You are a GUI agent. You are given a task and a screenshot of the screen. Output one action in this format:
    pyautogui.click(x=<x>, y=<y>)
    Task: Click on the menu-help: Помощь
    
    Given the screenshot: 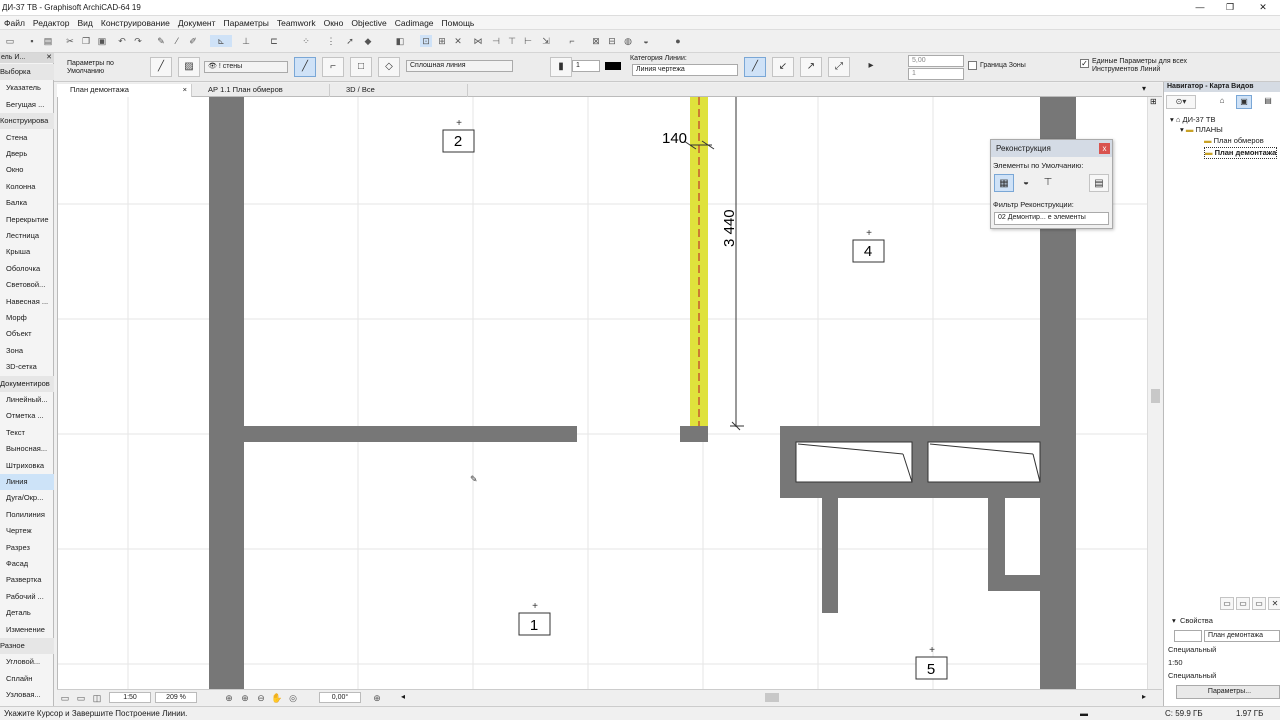 What is the action you would take?
    pyautogui.click(x=458, y=22)
    